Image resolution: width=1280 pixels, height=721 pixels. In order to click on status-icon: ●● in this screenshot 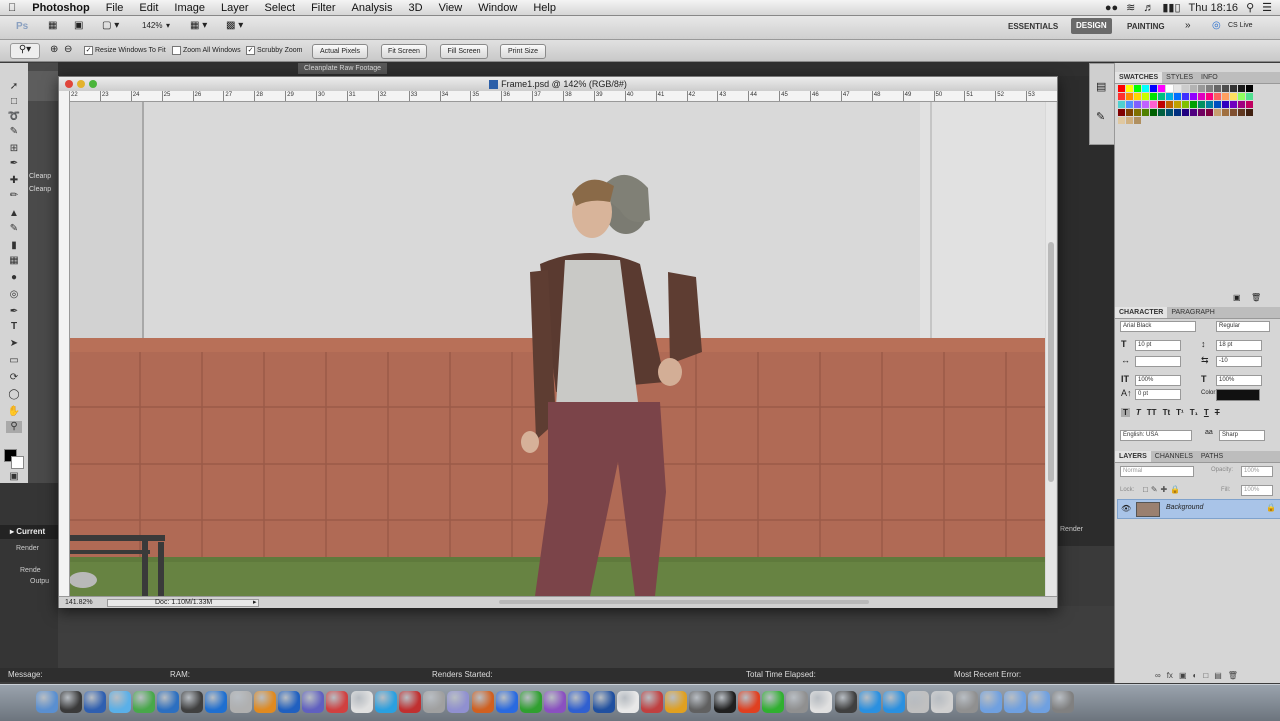, I will do `click(1111, 8)`.